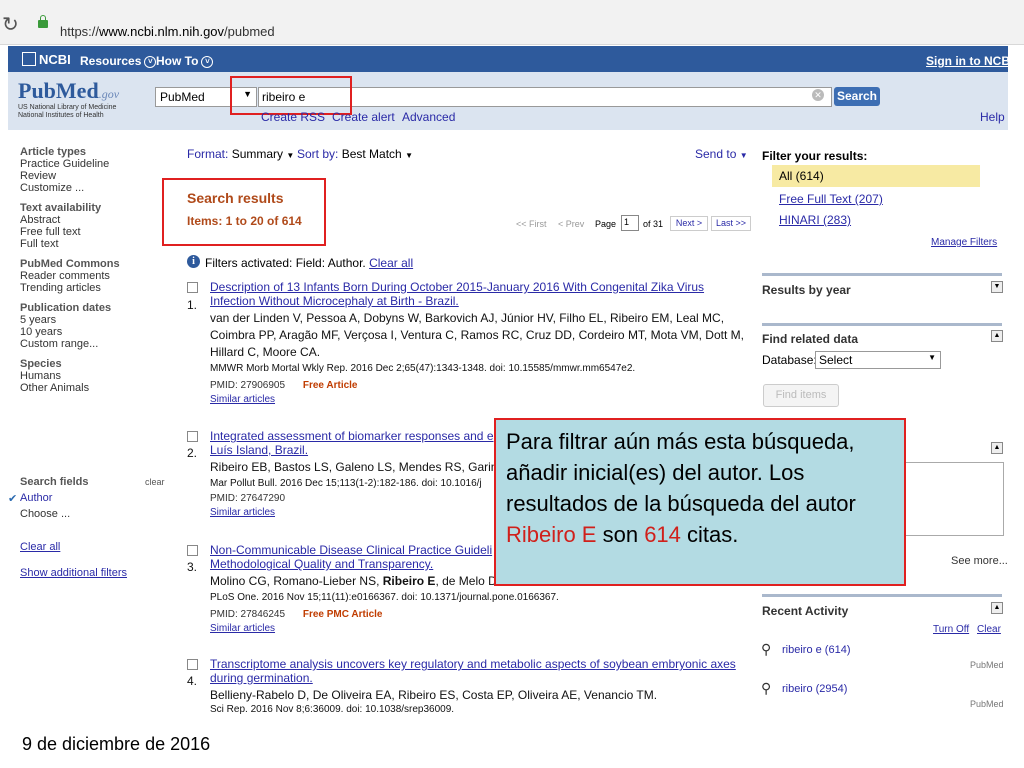 The image size is (1024, 768). What do you see at coordinates (90, 376) in the screenshot?
I see `filter-item: Humans` at bounding box center [90, 376].